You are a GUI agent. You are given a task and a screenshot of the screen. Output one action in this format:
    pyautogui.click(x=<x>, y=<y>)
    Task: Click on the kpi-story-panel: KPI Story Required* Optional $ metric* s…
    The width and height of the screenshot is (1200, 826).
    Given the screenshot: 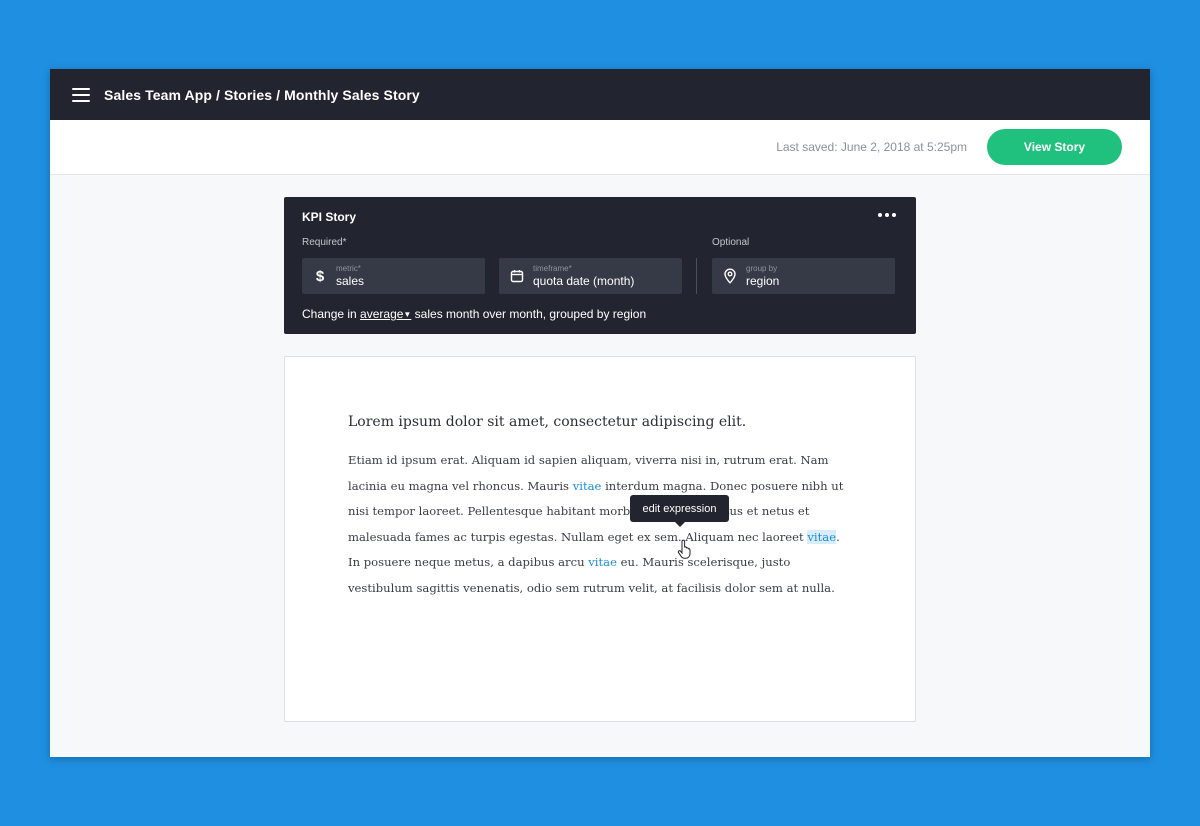 What is the action you would take?
    pyautogui.click(x=600, y=265)
    